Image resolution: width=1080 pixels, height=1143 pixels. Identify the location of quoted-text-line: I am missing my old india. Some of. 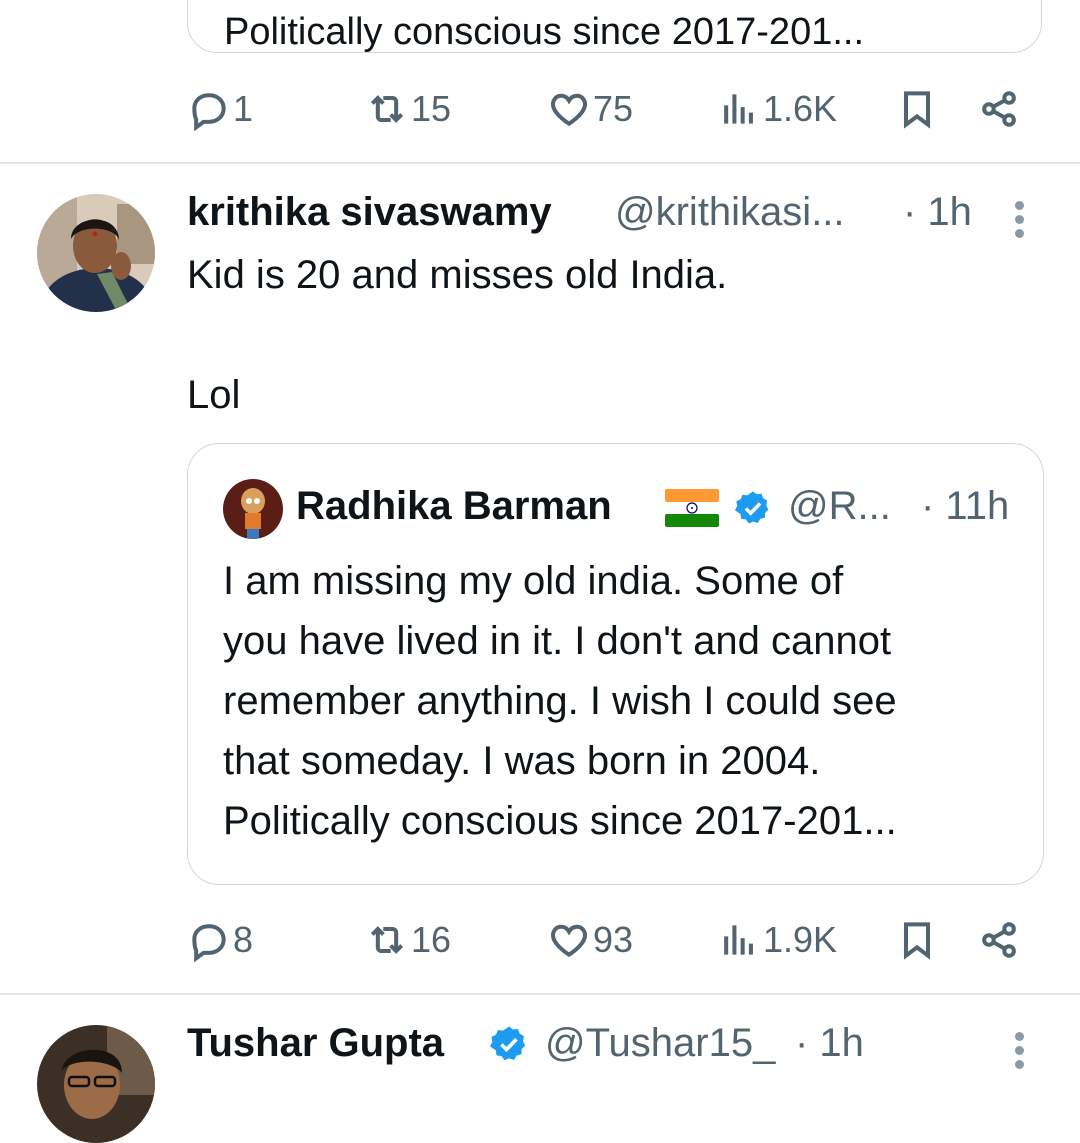
(533, 581).